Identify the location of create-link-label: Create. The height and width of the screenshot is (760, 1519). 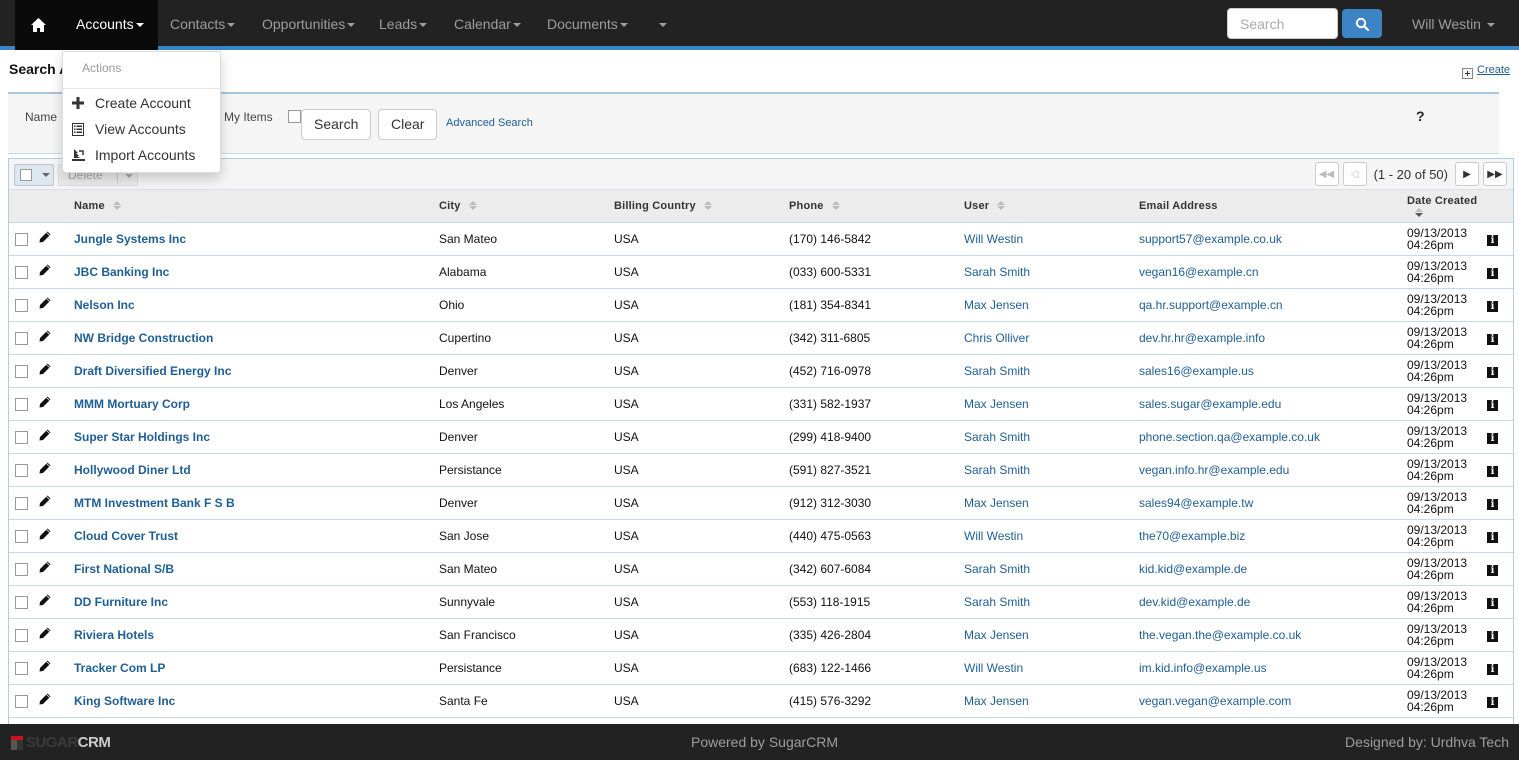
(1493, 70).